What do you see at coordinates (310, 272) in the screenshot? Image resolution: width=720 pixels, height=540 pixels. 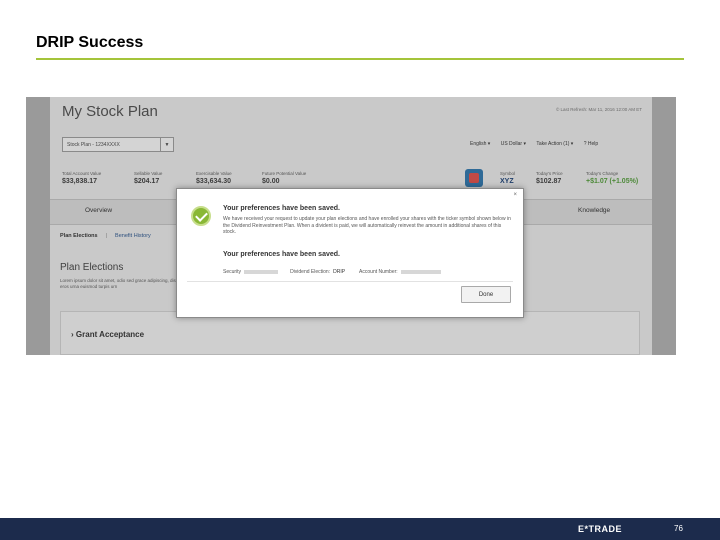 I see `dividend-election-label: Dividend Election:` at bounding box center [310, 272].